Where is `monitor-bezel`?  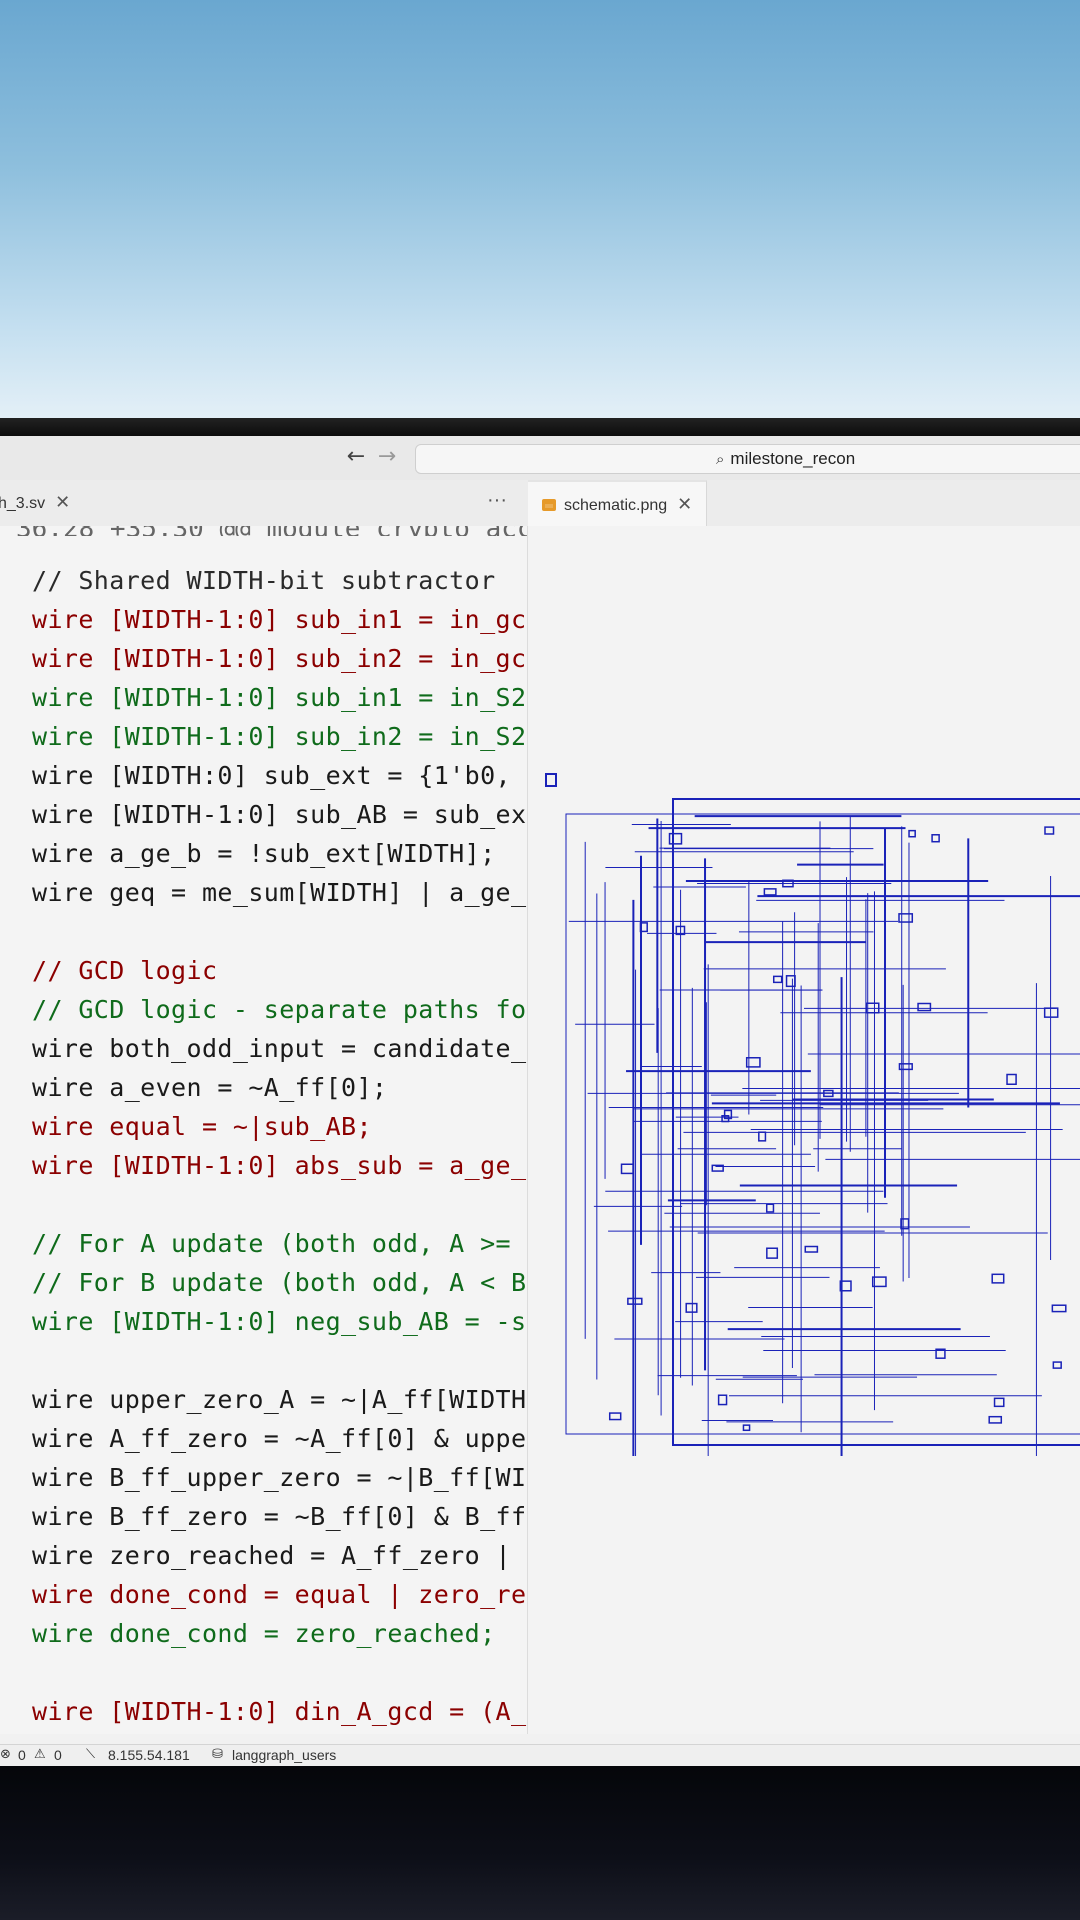 monitor-bezel is located at coordinates (540, 427).